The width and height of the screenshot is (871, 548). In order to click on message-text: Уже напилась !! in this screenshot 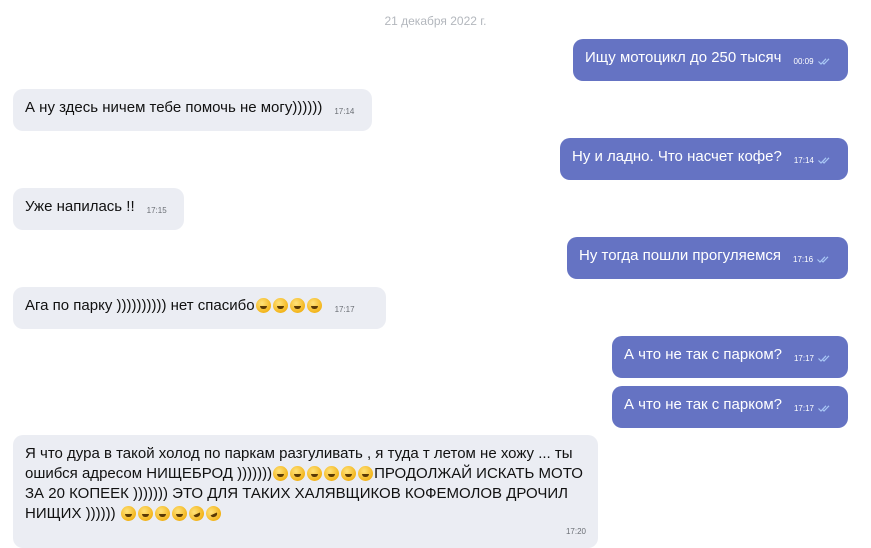, I will do `click(80, 206)`.